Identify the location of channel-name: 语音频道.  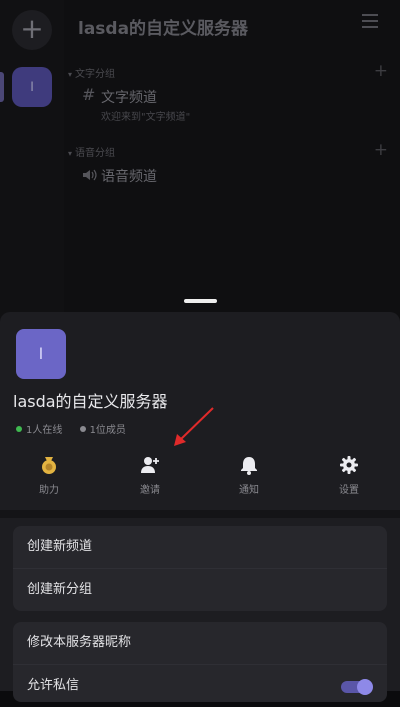
(129, 176).